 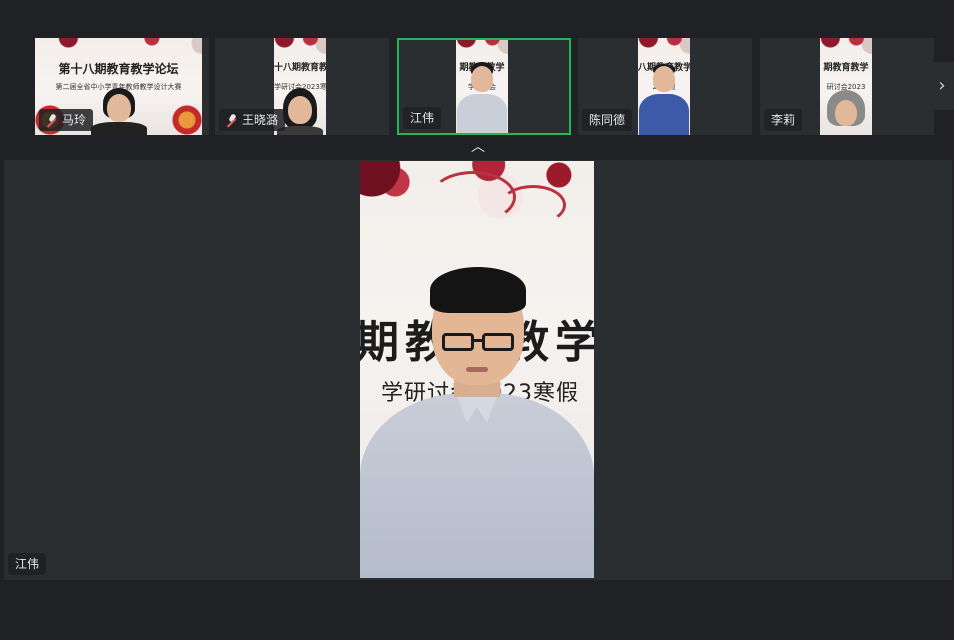 I want to click on participant-name-tag: 陈同德, so click(x=607, y=120).